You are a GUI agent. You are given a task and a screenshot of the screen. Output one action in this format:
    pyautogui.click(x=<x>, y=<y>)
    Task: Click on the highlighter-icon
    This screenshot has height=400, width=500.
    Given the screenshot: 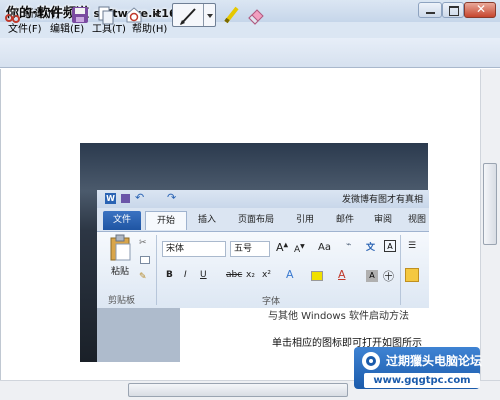 What is the action you would take?
    pyautogui.click(x=231, y=15)
    